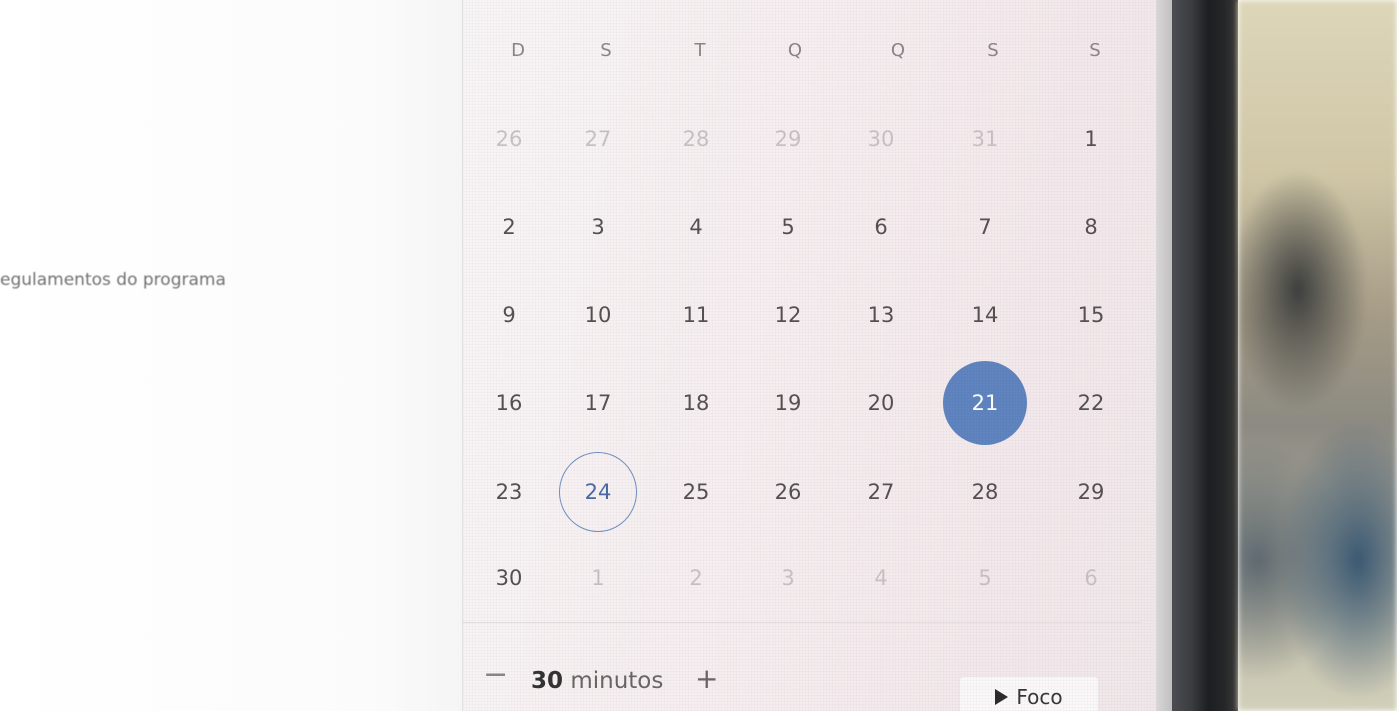 This screenshot has height=711, width=1397. I want to click on focus-duration: 30 minutos, so click(597, 681).